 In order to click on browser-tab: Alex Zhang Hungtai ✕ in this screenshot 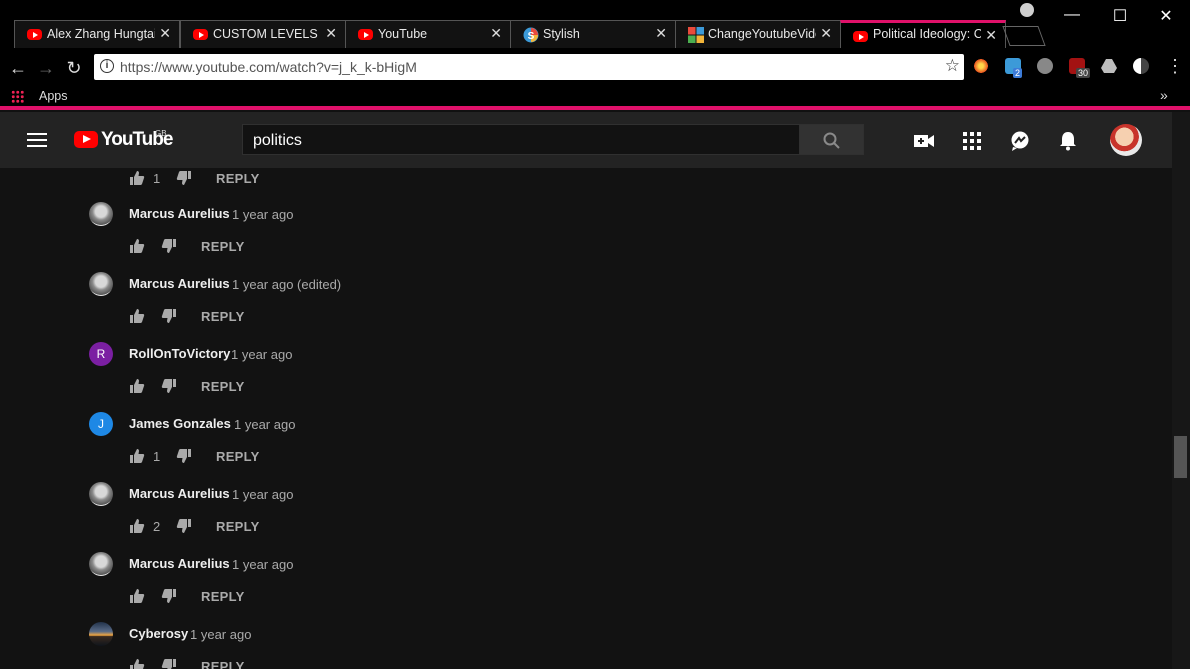, I will do `click(97, 34)`.